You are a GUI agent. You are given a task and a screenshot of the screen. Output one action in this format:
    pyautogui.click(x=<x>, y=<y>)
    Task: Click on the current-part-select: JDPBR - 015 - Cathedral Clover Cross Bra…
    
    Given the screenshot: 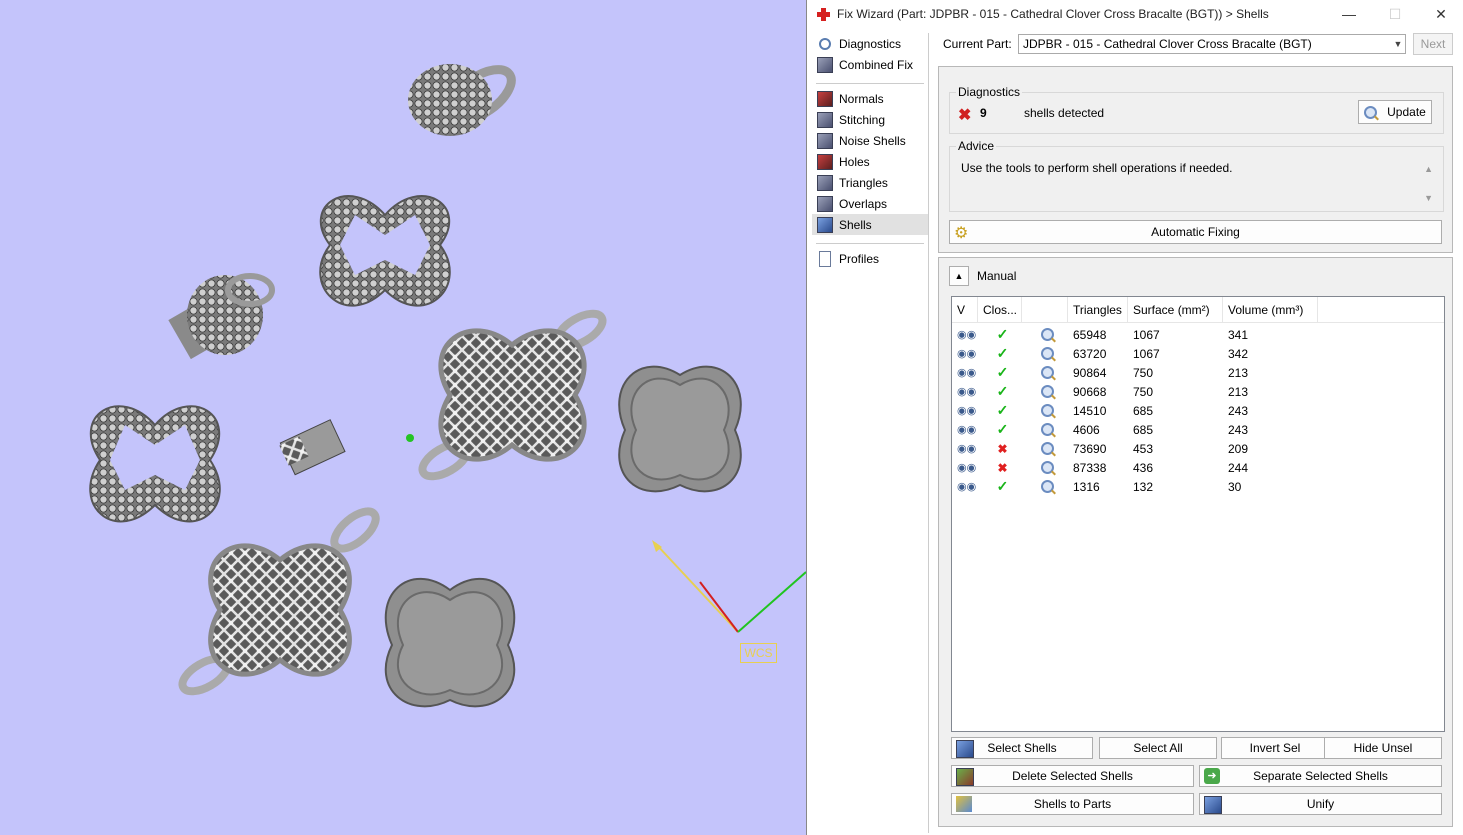 What is the action you would take?
    pyautogui.click(x=1212, y=44)
    